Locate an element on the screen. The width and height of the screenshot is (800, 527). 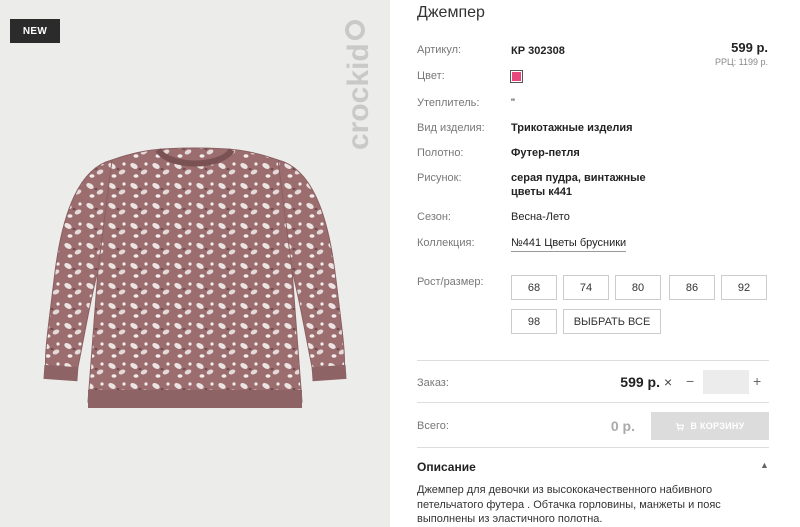
collection-link-text: №441 Цветы брусники is located at coordinates (569, 244).